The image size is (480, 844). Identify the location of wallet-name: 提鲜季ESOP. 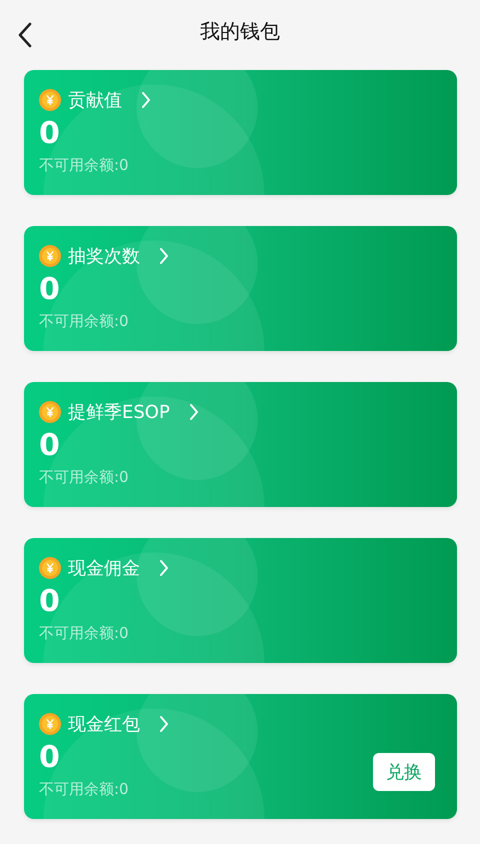
(119, 412).